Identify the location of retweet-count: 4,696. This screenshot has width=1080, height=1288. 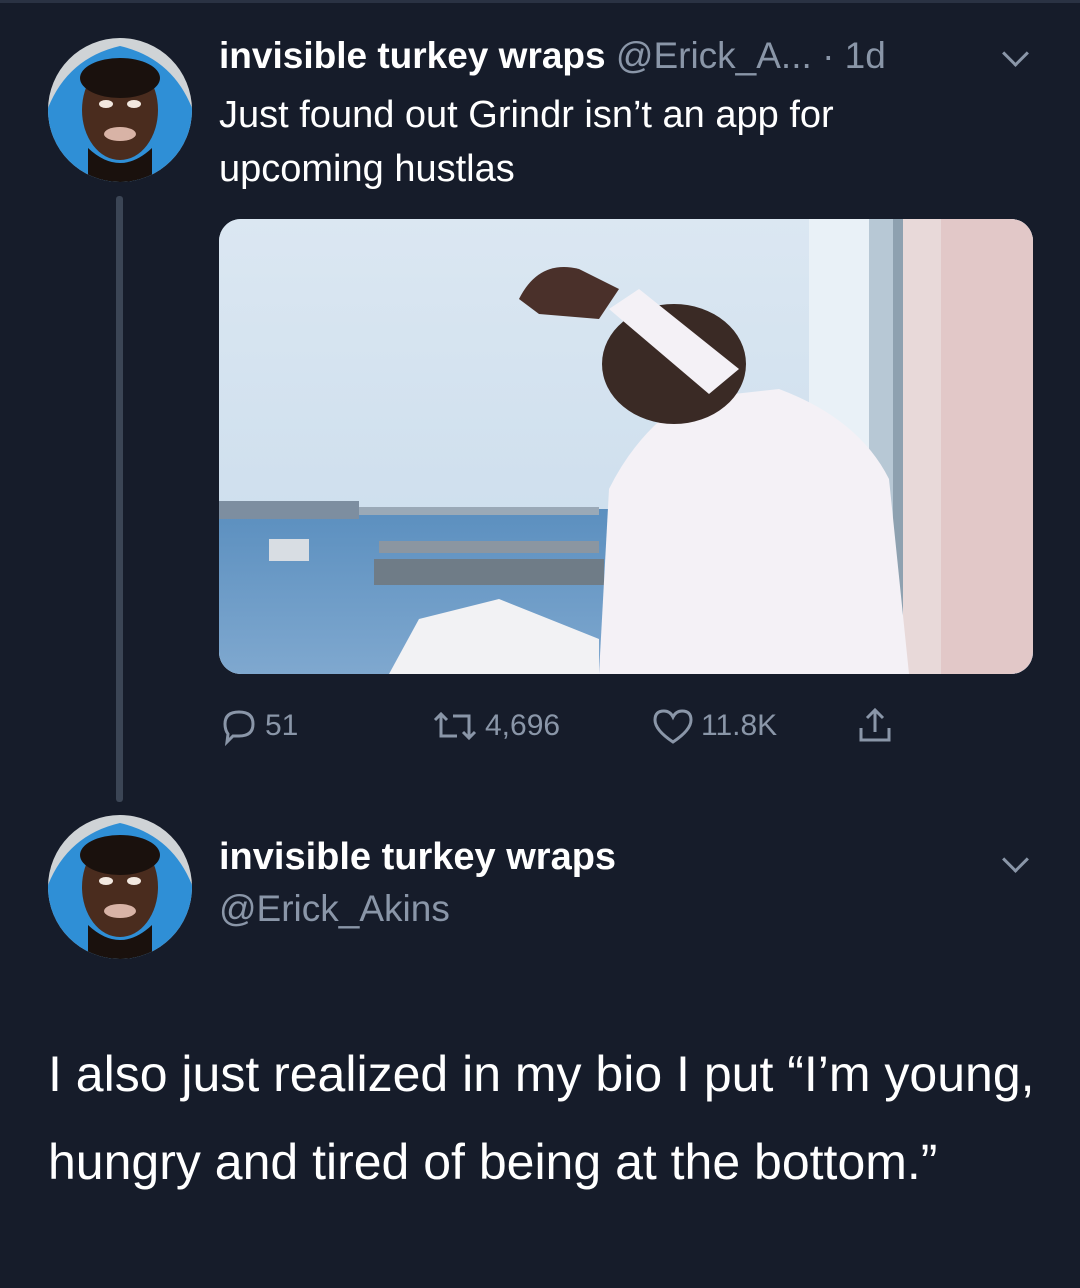
(523, 725).